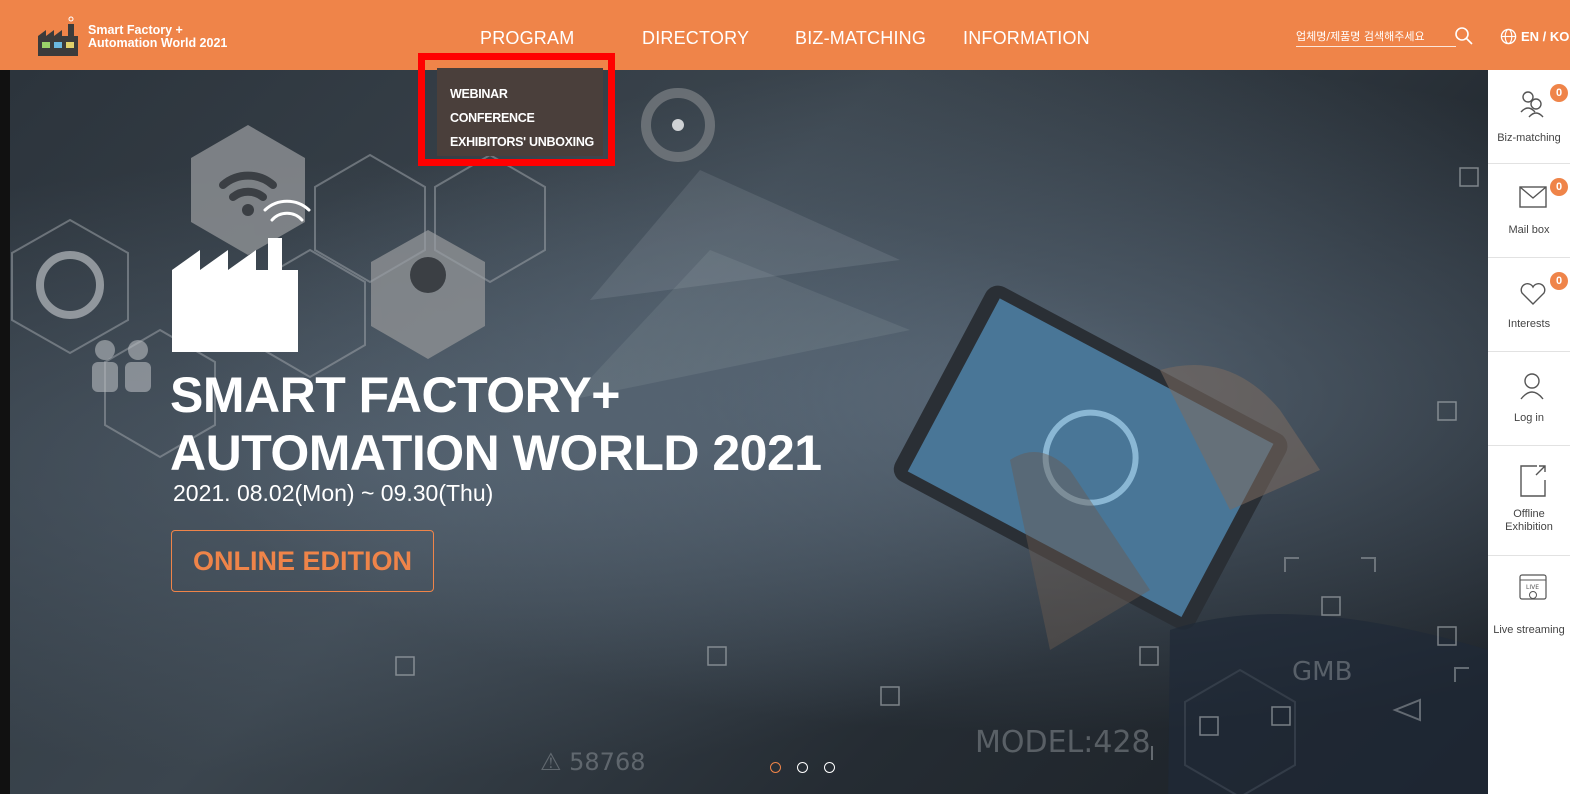 The height and width of the screenshot is (794, 1570). I want to click on search-input, so click(1366, 36).